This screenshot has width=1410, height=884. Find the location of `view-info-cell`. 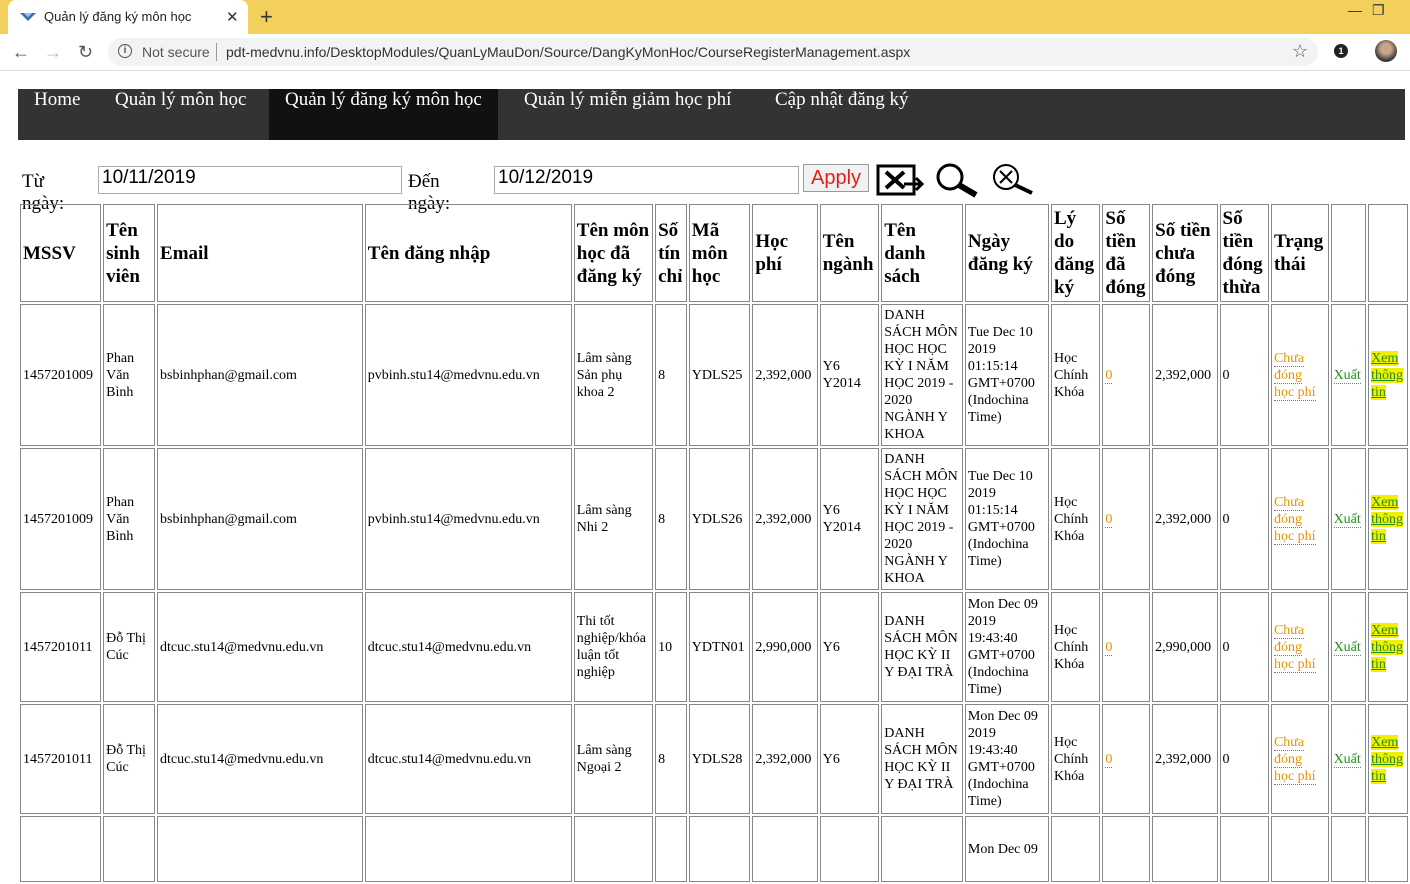

view-info-cell is located at coordinates (1388, 849).